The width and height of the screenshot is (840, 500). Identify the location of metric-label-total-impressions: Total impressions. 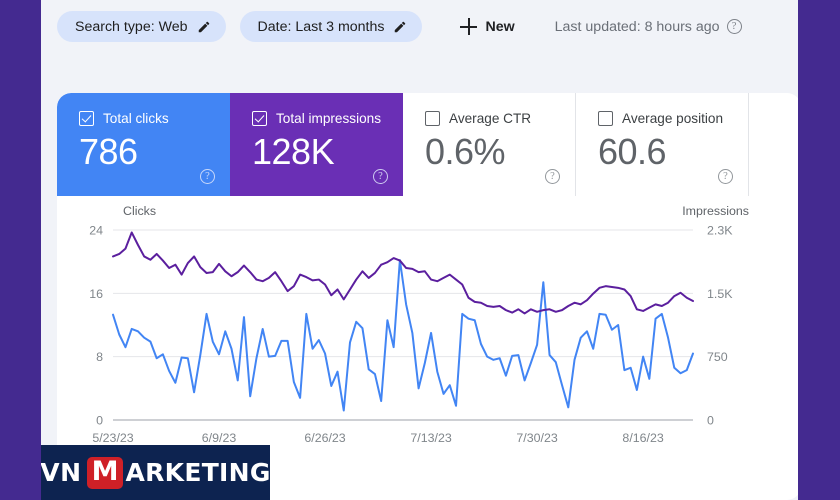
(329, 118).